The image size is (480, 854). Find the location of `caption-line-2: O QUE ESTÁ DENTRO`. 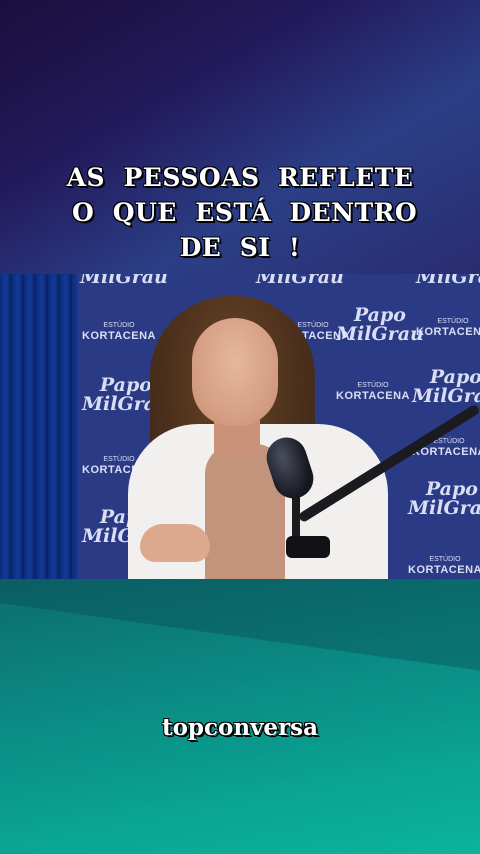

caption-line-2: O QUE ESTÁ DENTRO is located at coordinates (240, 212).